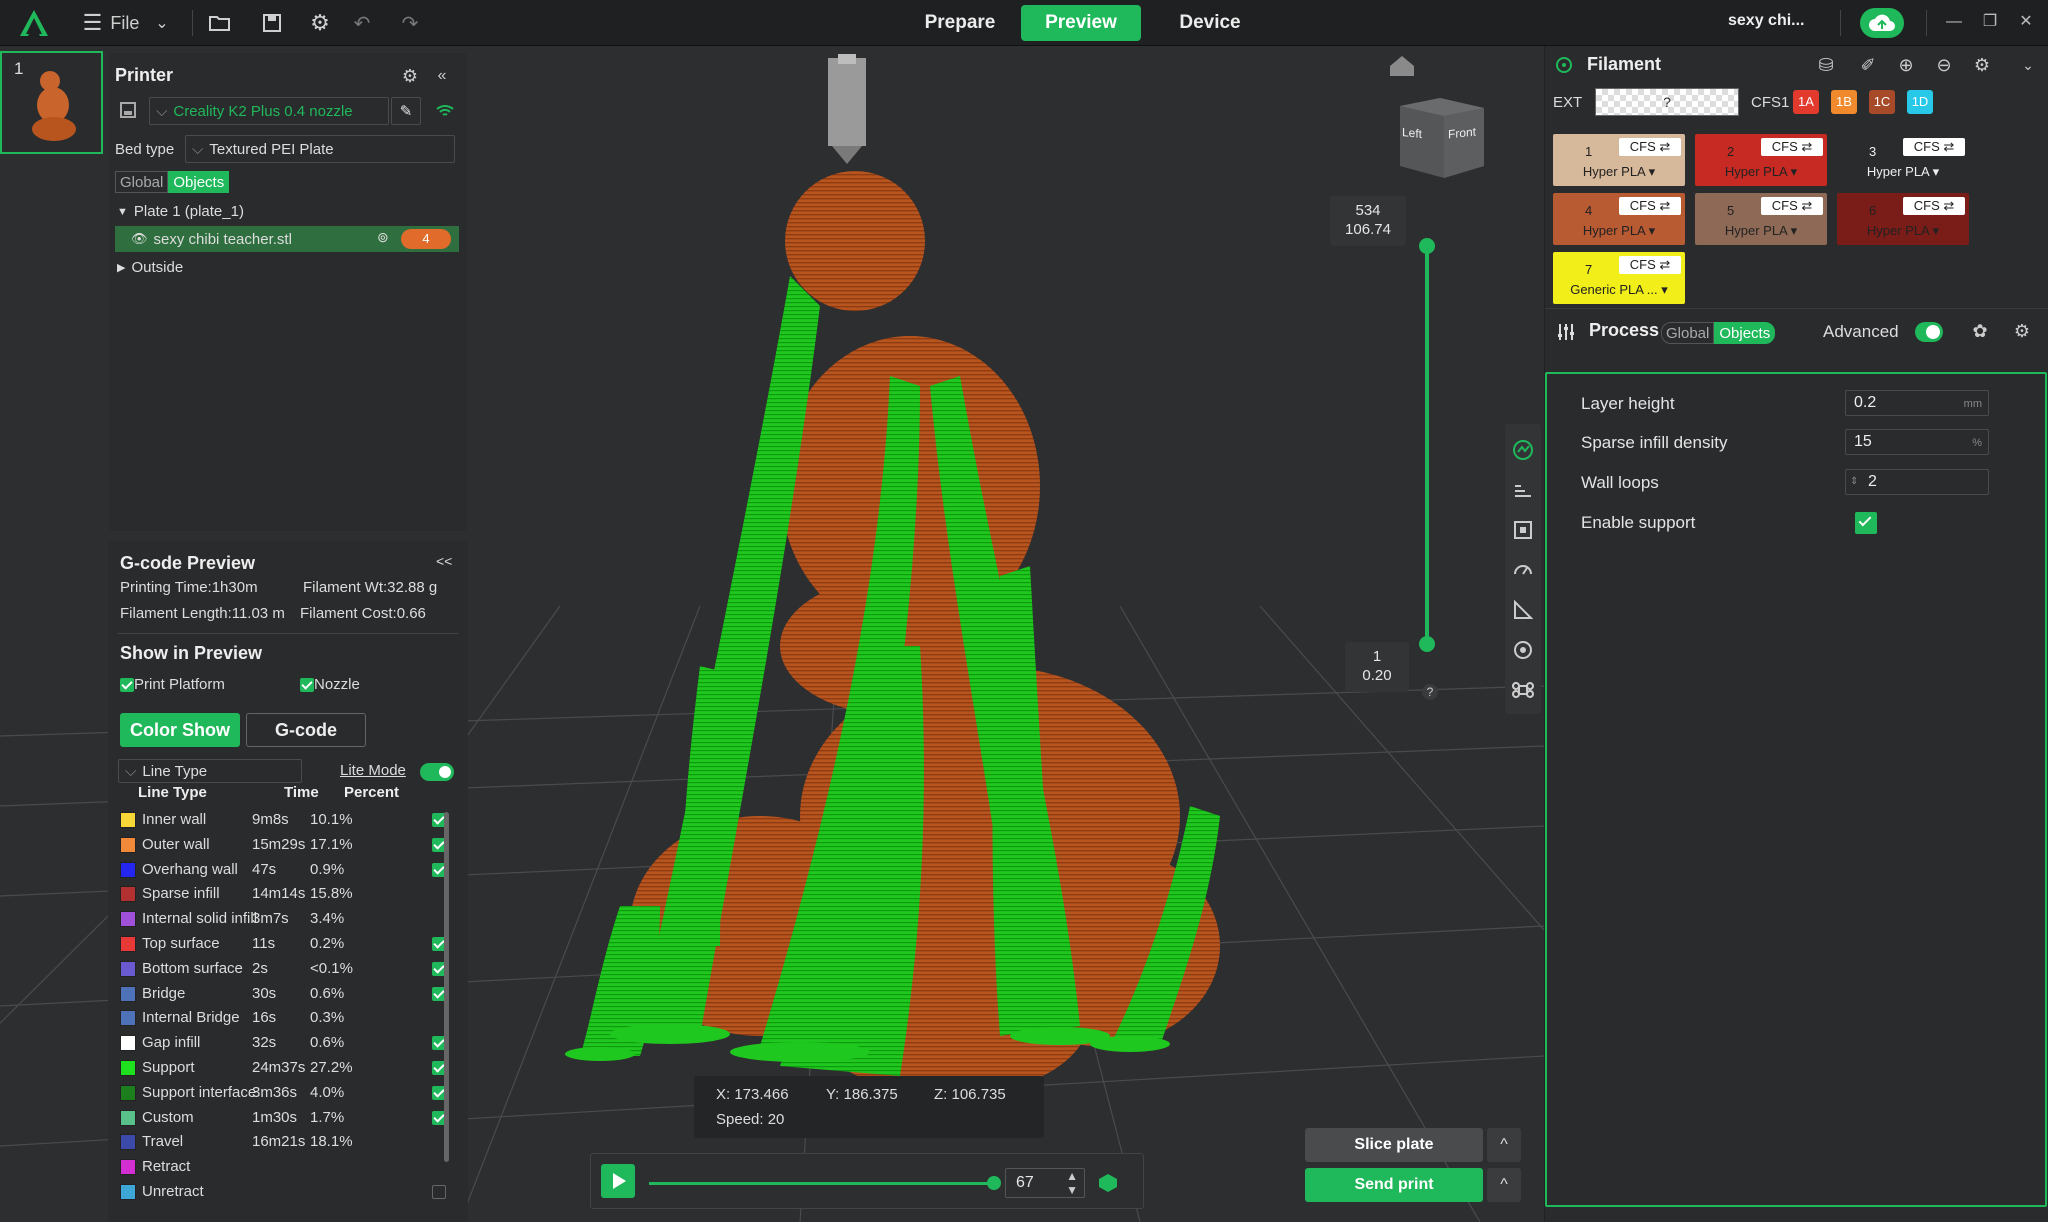 Image resolution: width=2048 pixels, height=1222 pixels. Describe the element at coordinates (383, 237) in the screenshot. I see `support-paint-icon: ⊚` at that location.